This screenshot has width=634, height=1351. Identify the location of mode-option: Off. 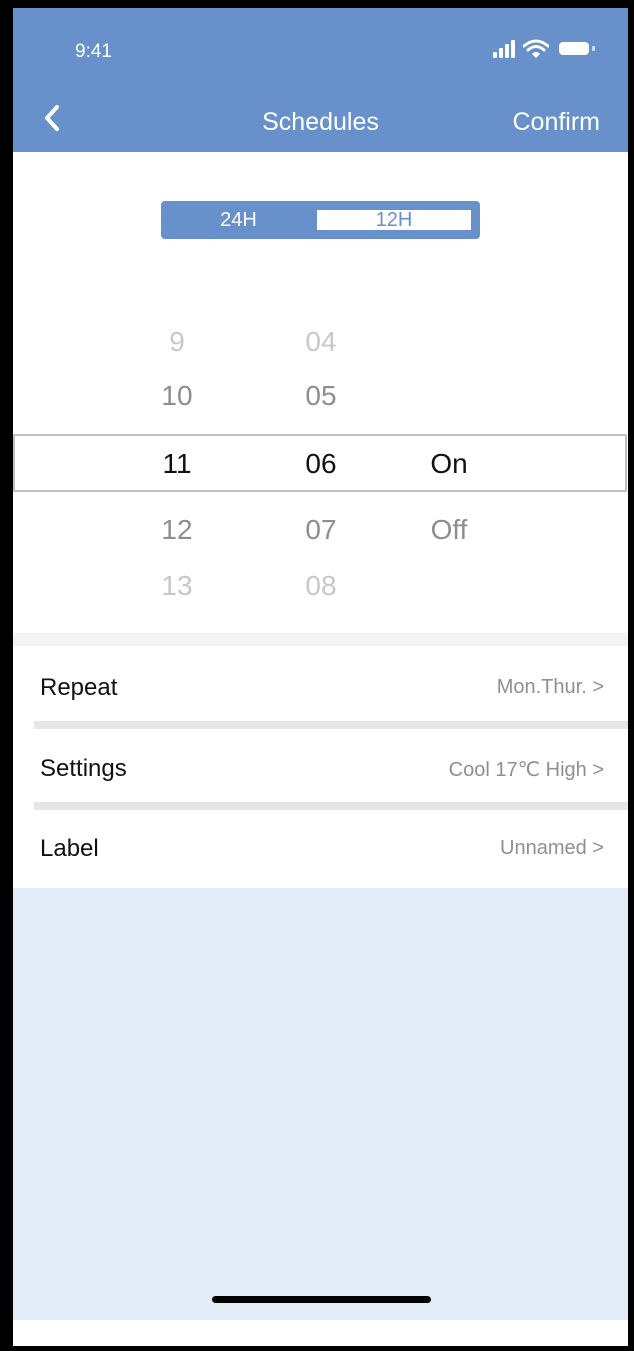
(449, 530).